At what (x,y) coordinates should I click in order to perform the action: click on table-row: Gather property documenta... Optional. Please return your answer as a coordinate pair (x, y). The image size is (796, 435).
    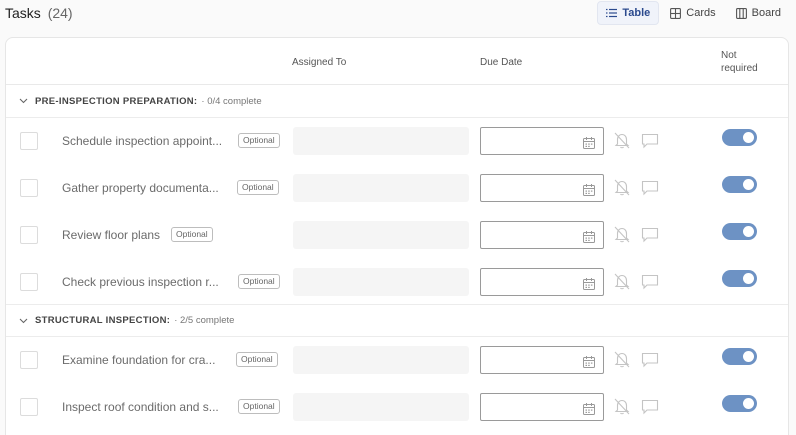
    Looking at the image, I should click on (397, 188).